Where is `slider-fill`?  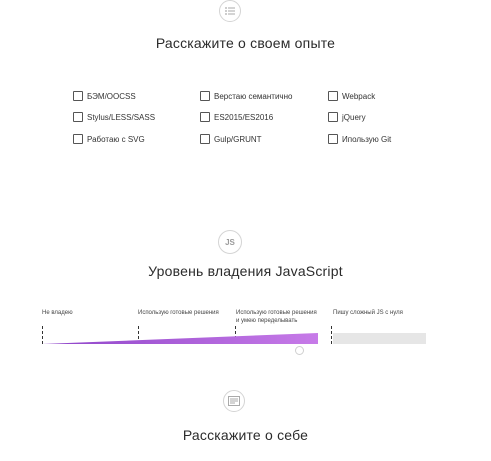
slider-fill is located at coordinates (180, 338).